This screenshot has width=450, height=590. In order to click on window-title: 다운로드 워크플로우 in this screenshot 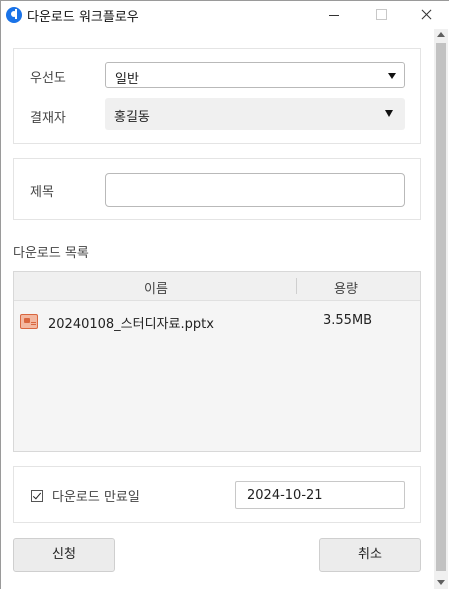, I will do `click(83, 17)`.